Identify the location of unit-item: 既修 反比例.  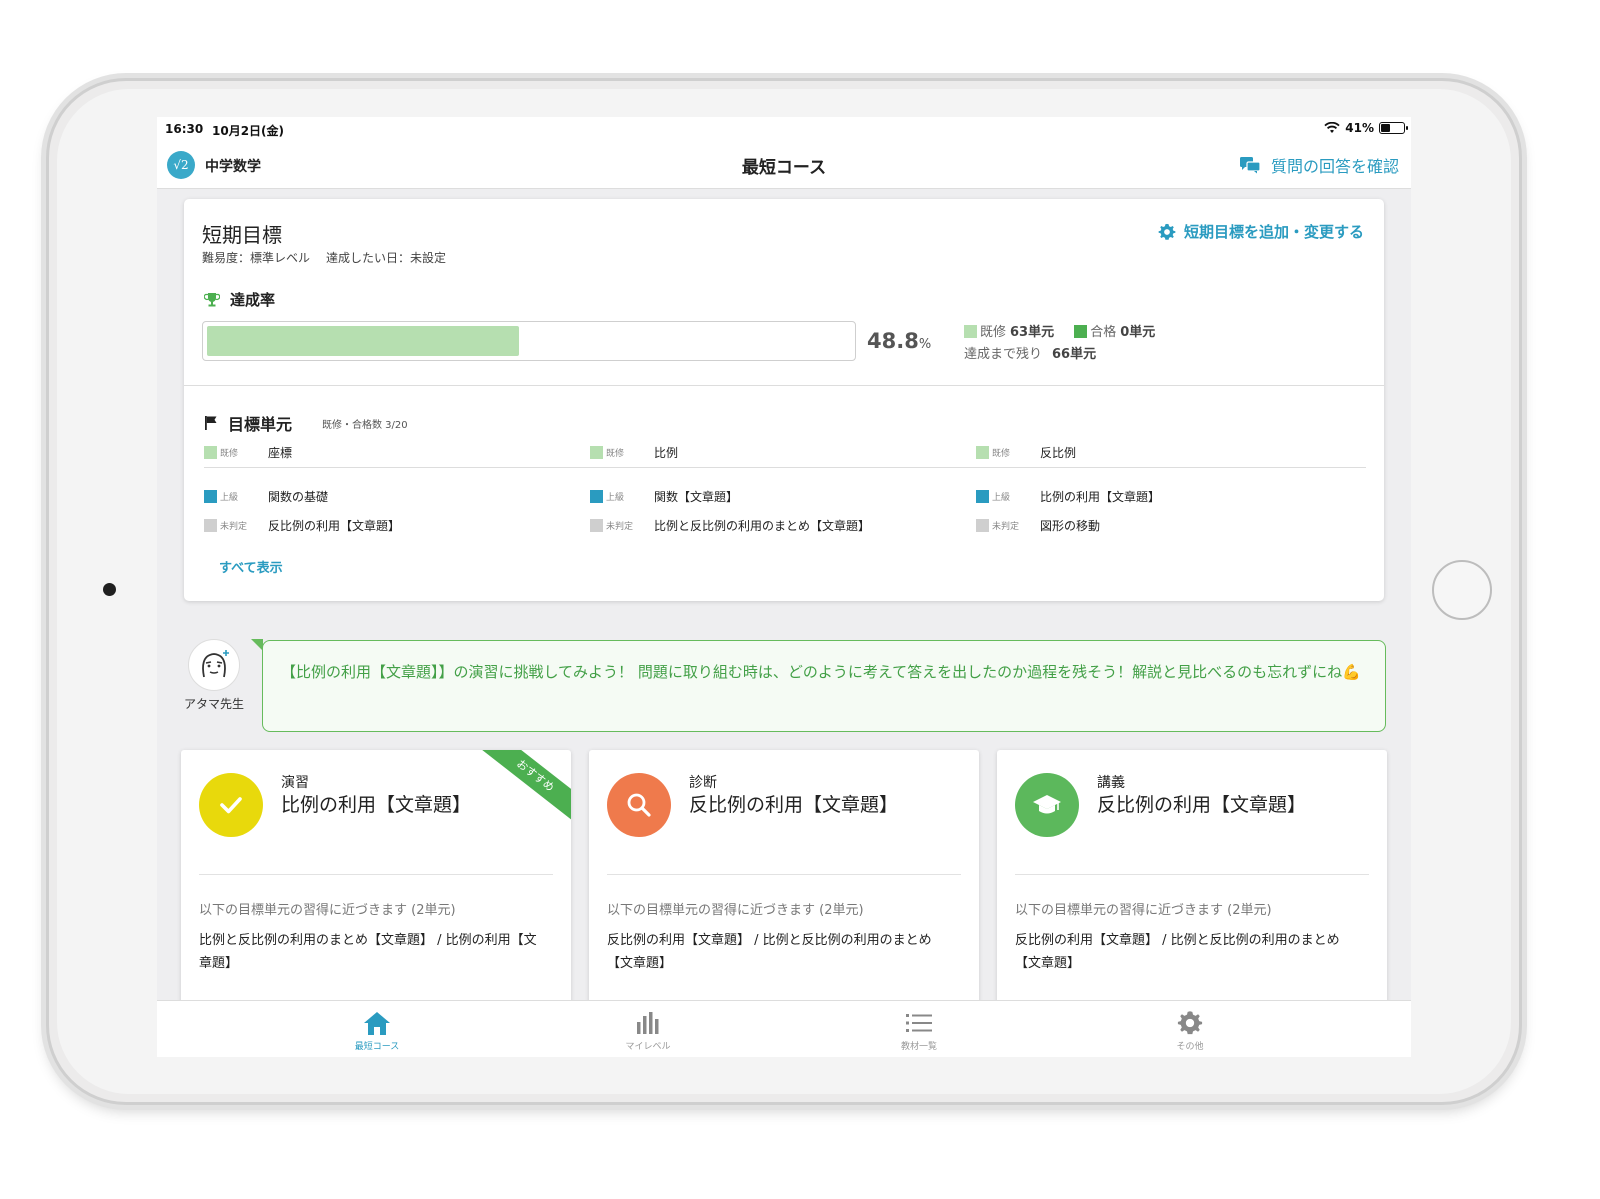
(1026, 452).